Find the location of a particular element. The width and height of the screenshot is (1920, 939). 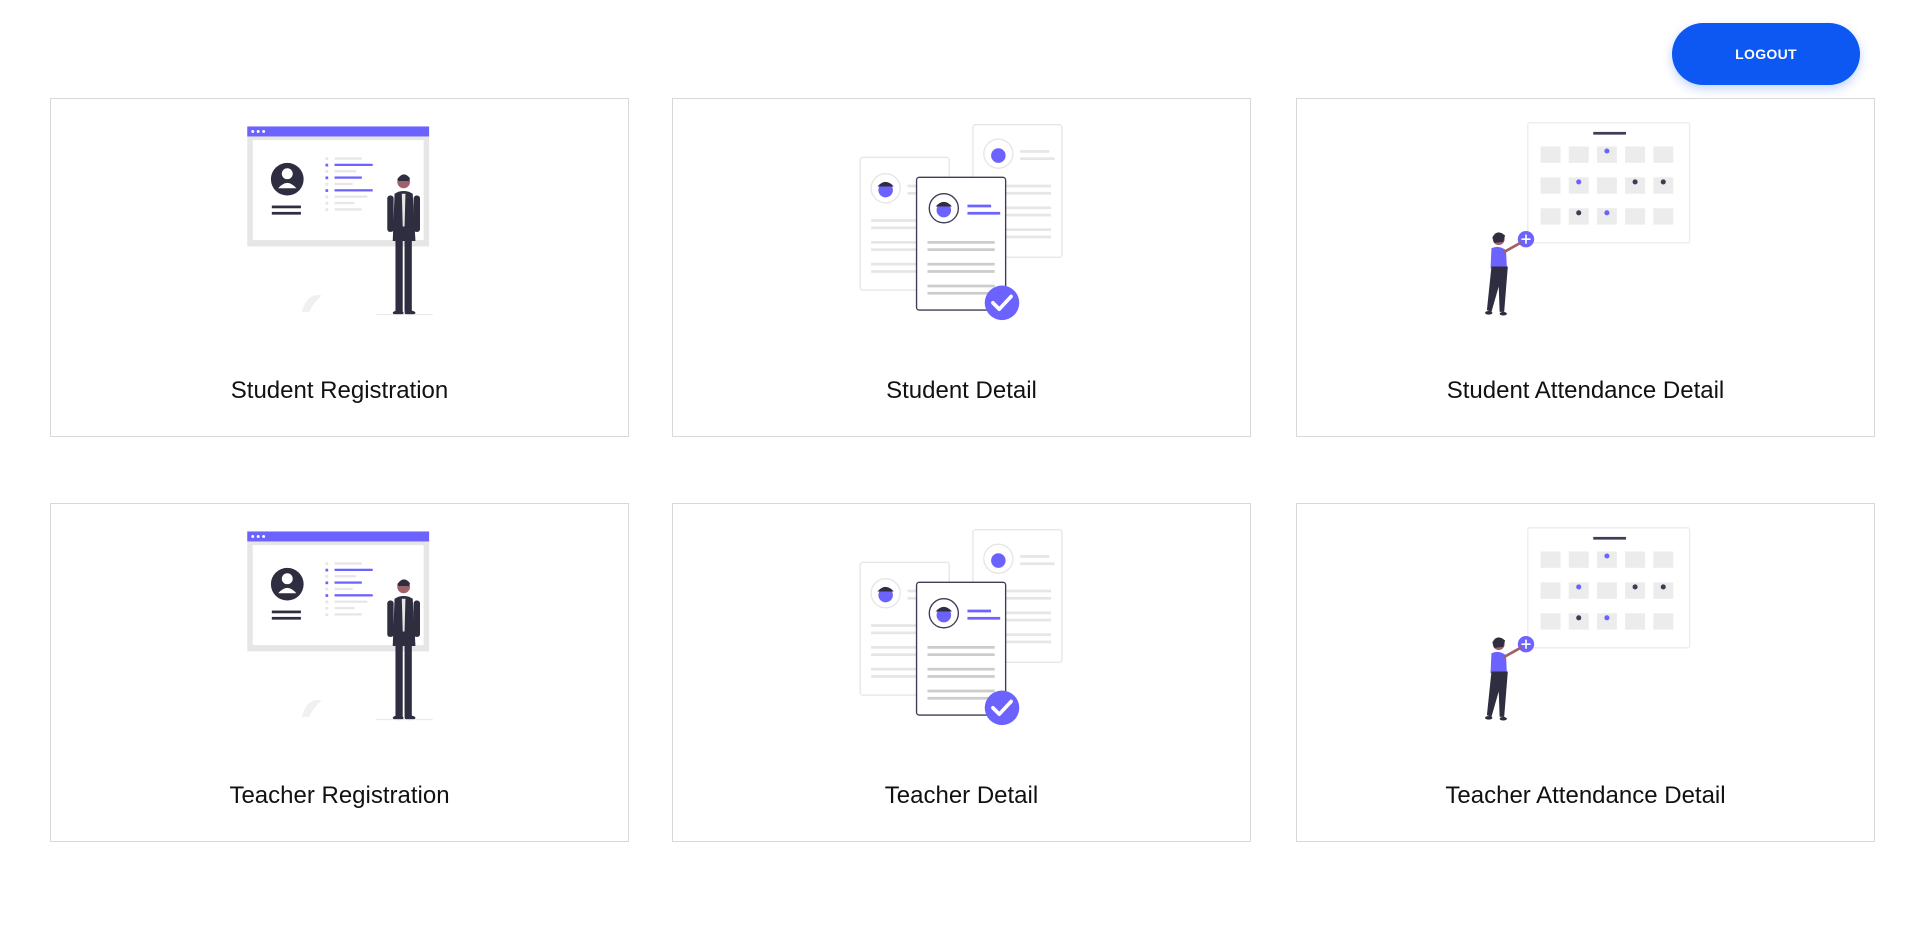

card-teacher-registration: Teacher Registration is located at coordinates (339, 672).